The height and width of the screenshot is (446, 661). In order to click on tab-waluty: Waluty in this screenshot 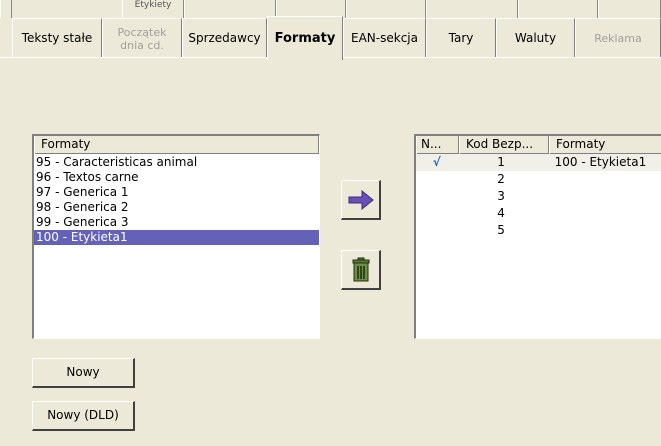, I will do `click(535, 38)`.